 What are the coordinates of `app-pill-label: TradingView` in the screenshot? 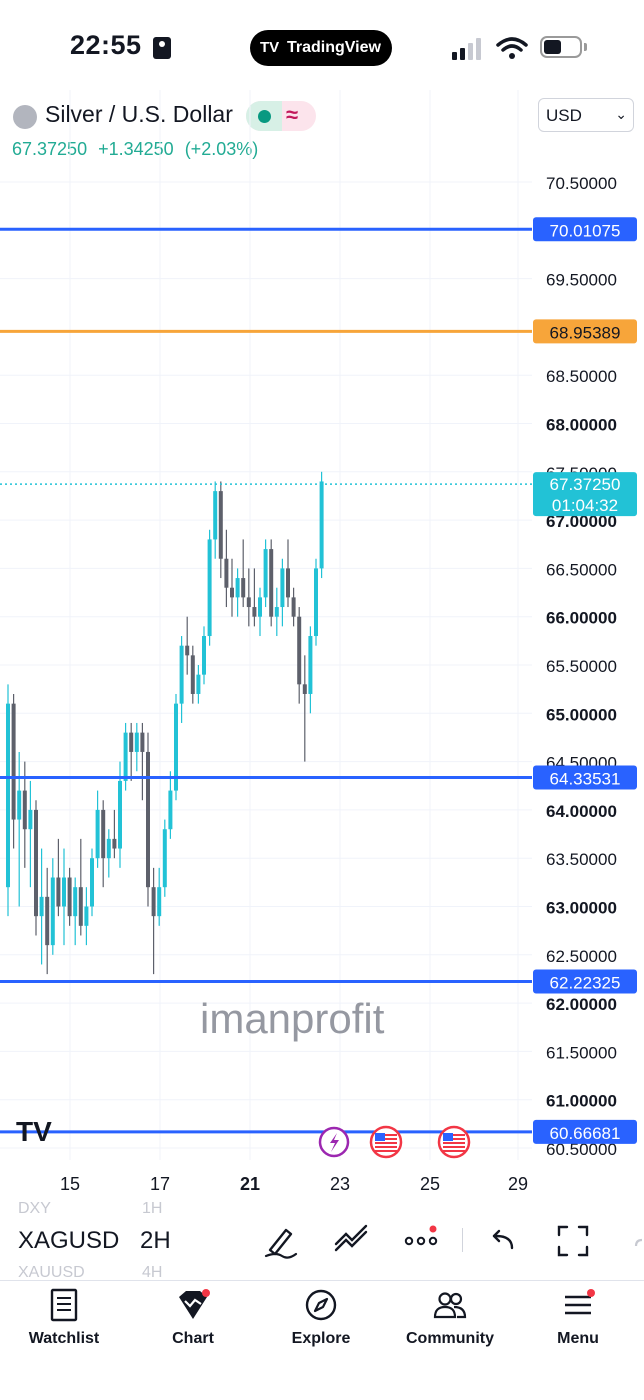 It's located at (334, 47).